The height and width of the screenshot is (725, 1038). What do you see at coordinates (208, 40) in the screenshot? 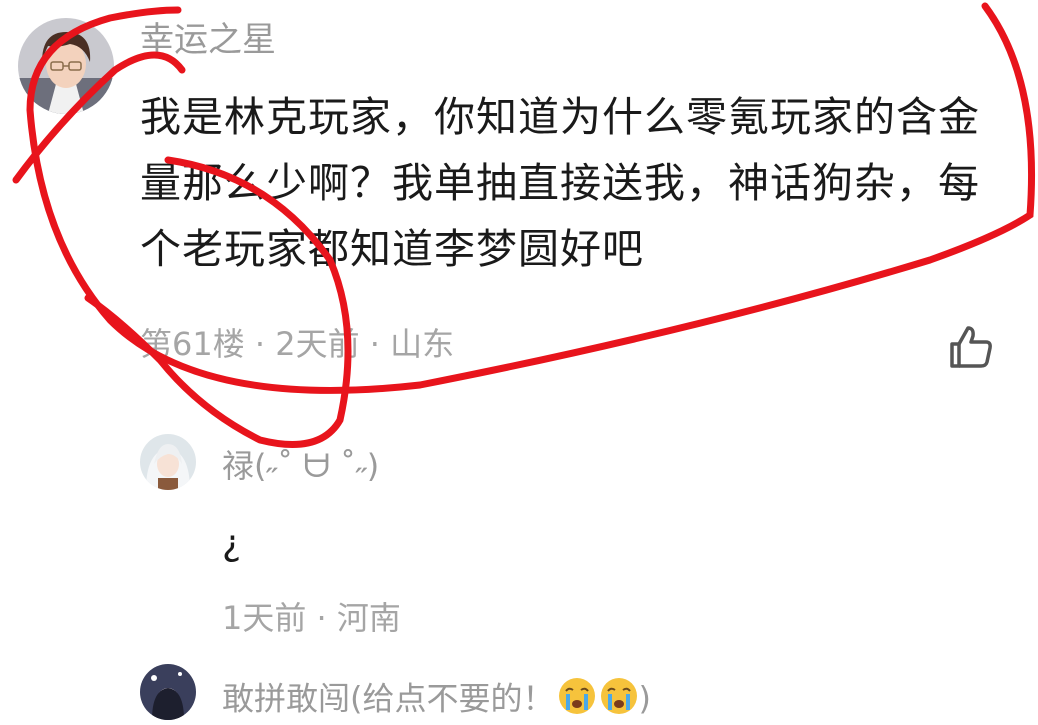
I see `main-commenter-username: 幸运之星` at bounding box center [208, 40].